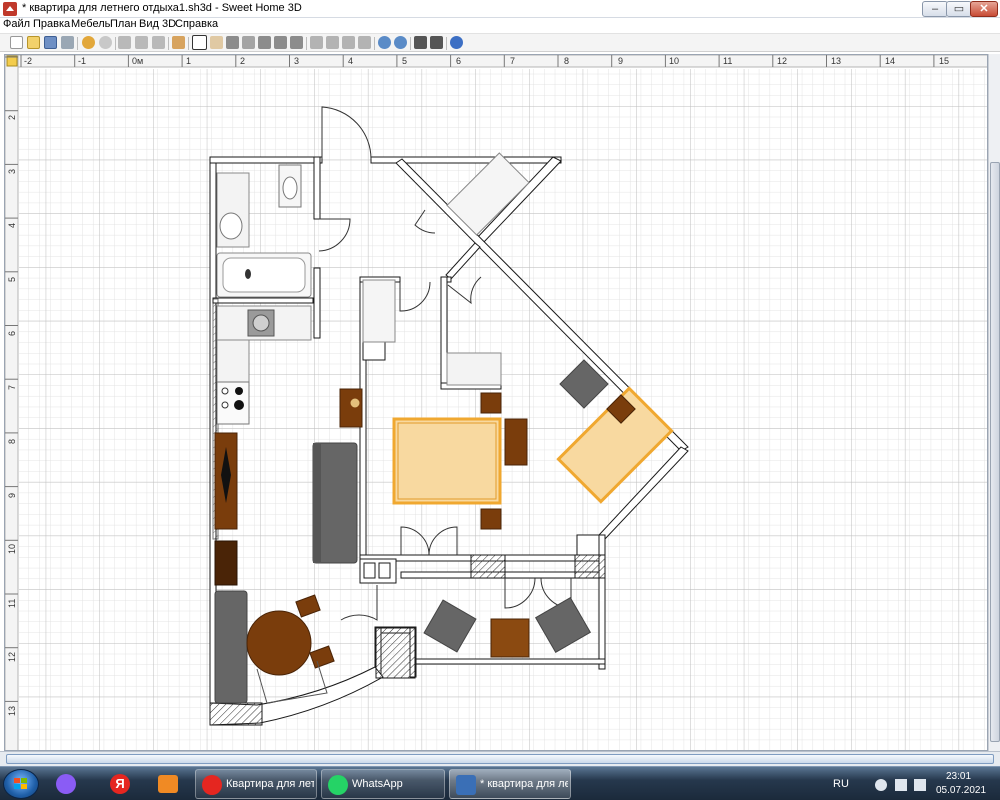  Describe the element at coordinates (384, 42) in the screenshot. I see `zoom-in-icon` at that location.